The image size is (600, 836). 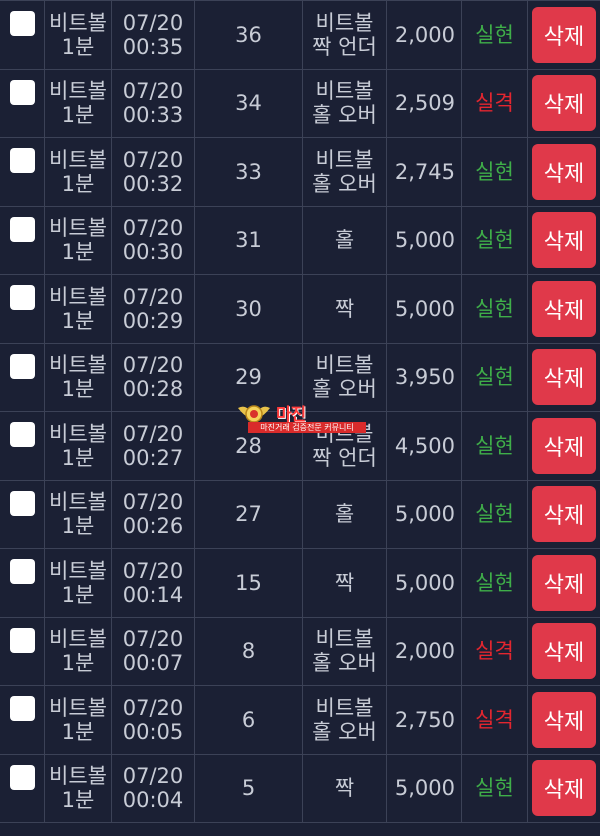 What do you see at coordinates (300, 309) in the screenshot?
I see `table-row: 비트볼 1분 07/20 00:29 30 짝 5,000 실현 삭제` at bounding box center [300, 309].